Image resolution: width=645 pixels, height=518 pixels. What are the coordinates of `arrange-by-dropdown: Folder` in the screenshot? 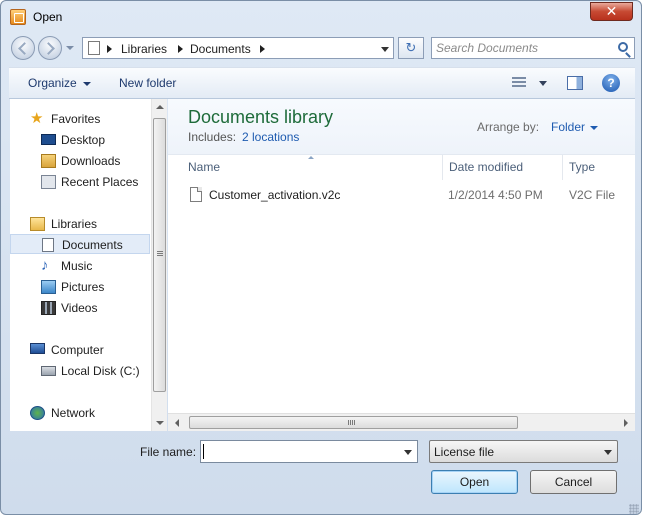 It's located at (575, 127).